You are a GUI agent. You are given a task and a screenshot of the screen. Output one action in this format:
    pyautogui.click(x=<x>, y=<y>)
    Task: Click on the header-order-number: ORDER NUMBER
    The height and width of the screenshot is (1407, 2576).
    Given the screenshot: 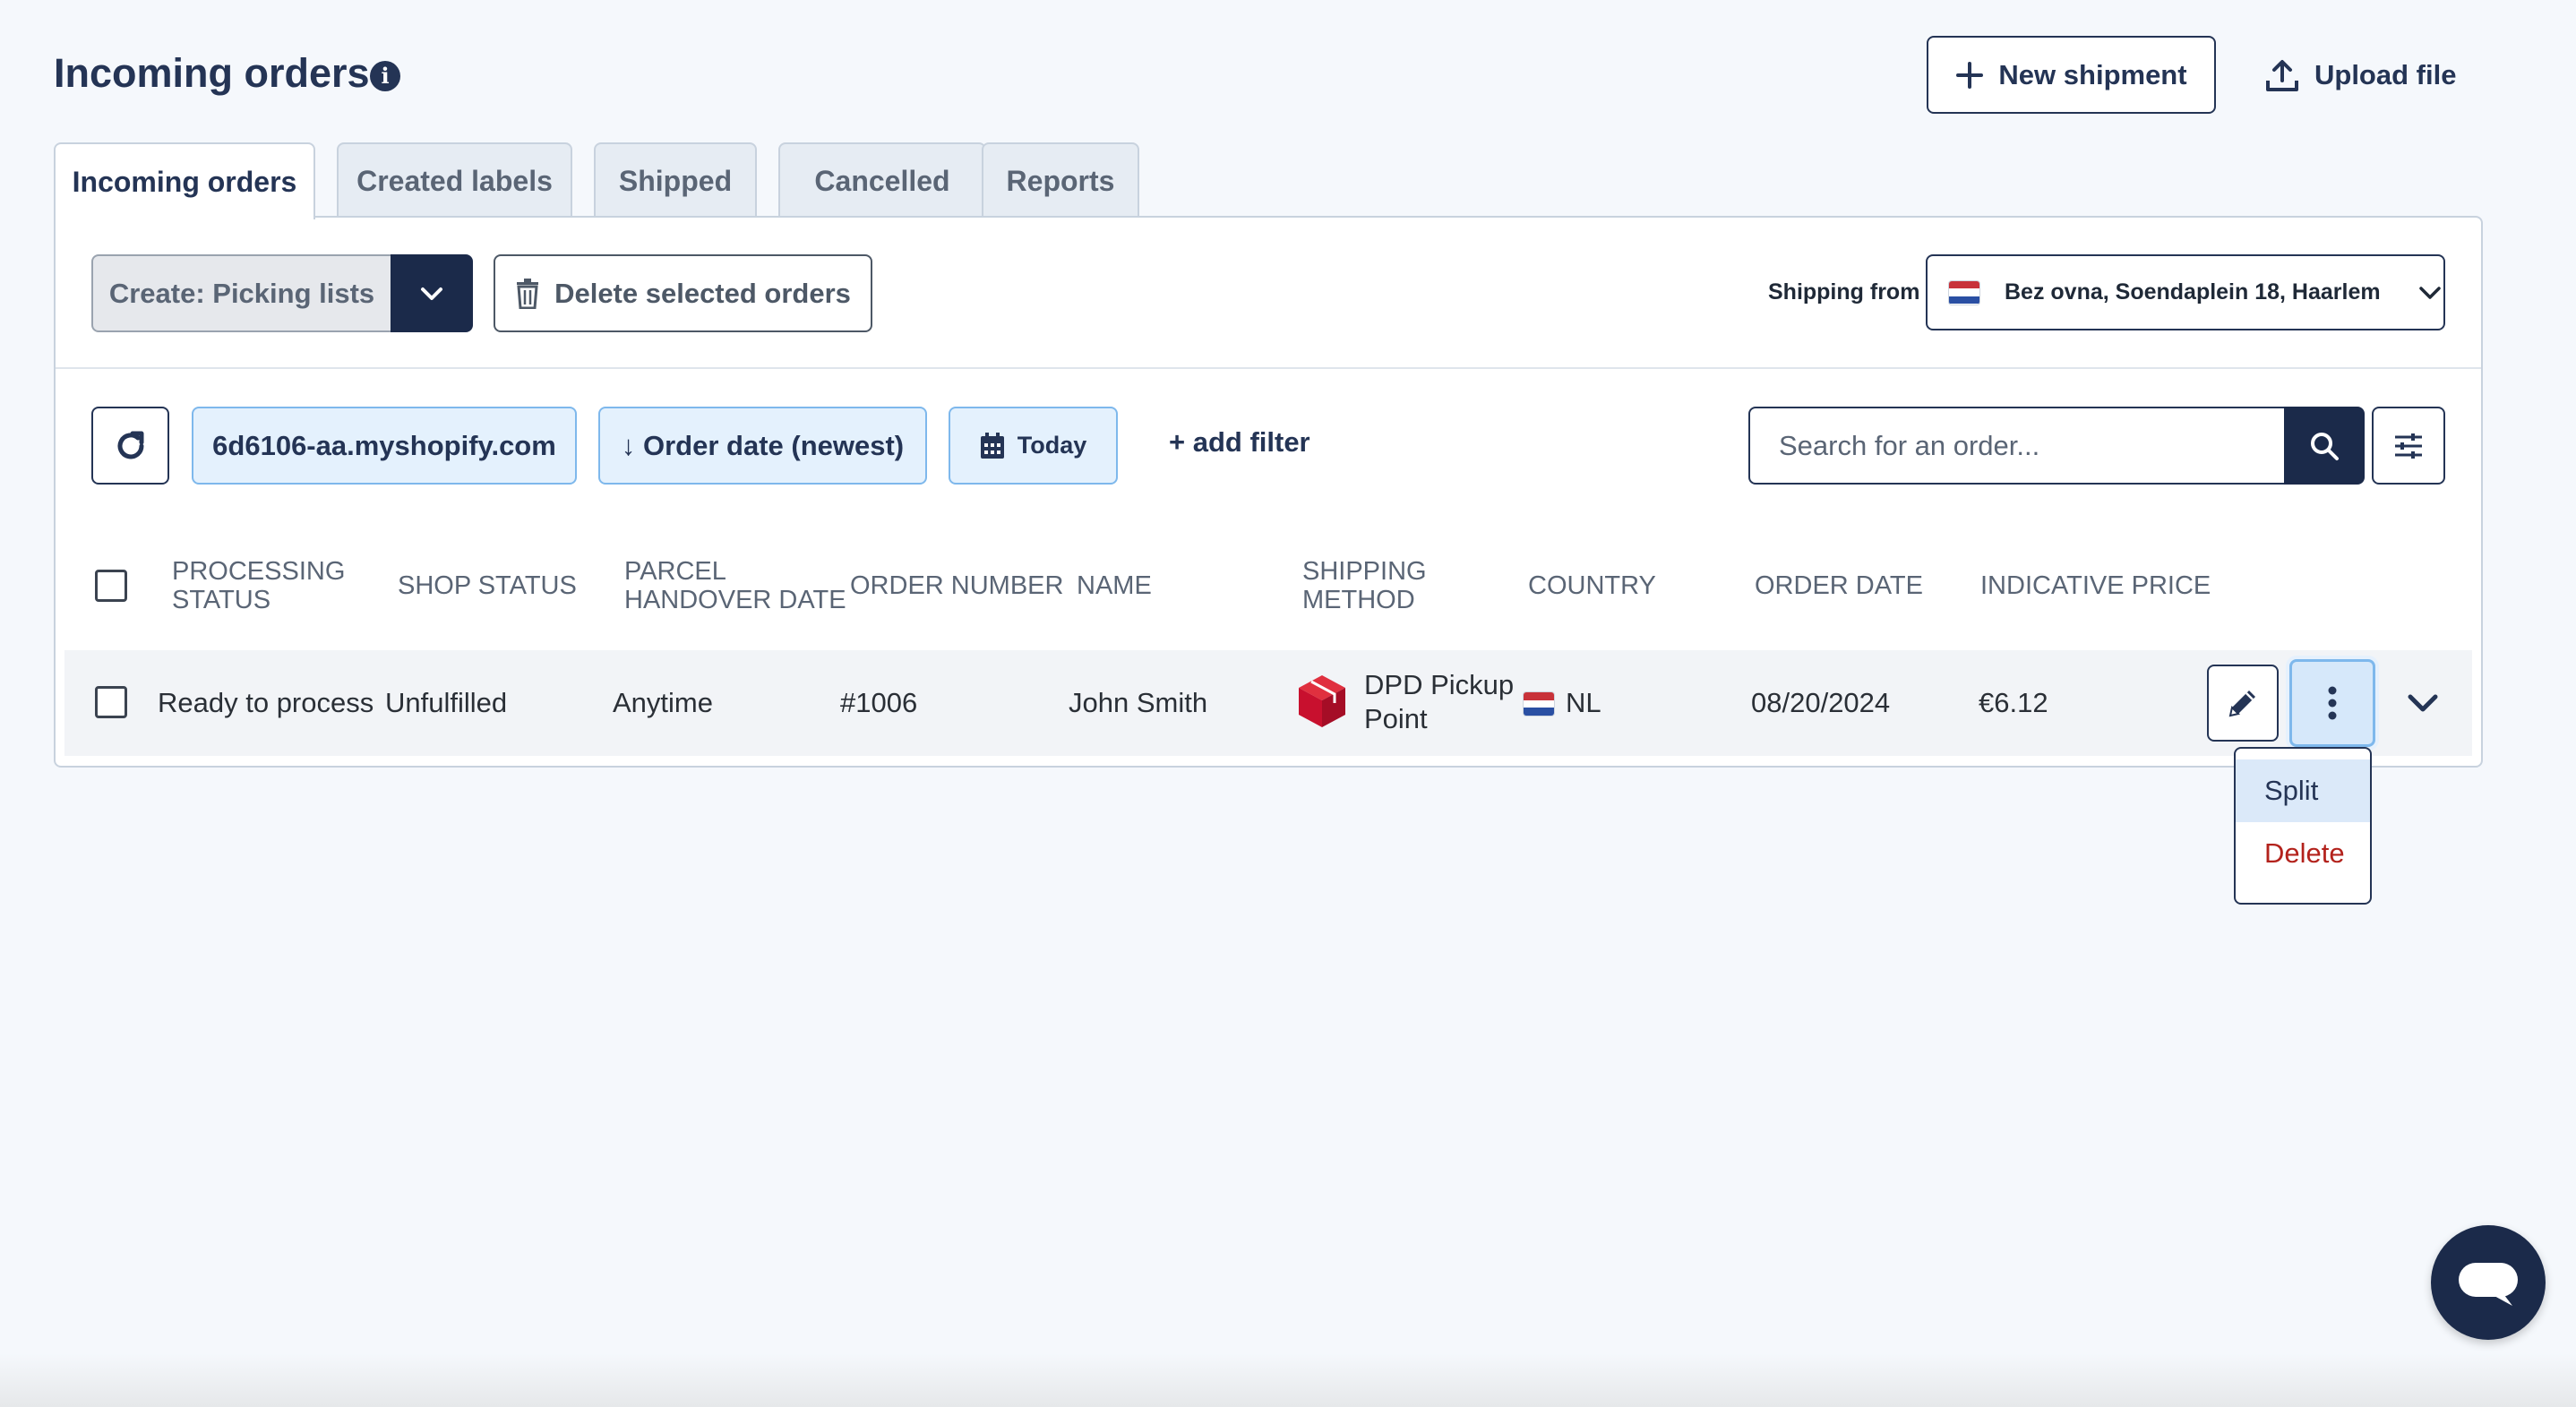 What is the action you would take?
    pyautogui.click(x=956, y=585)
    